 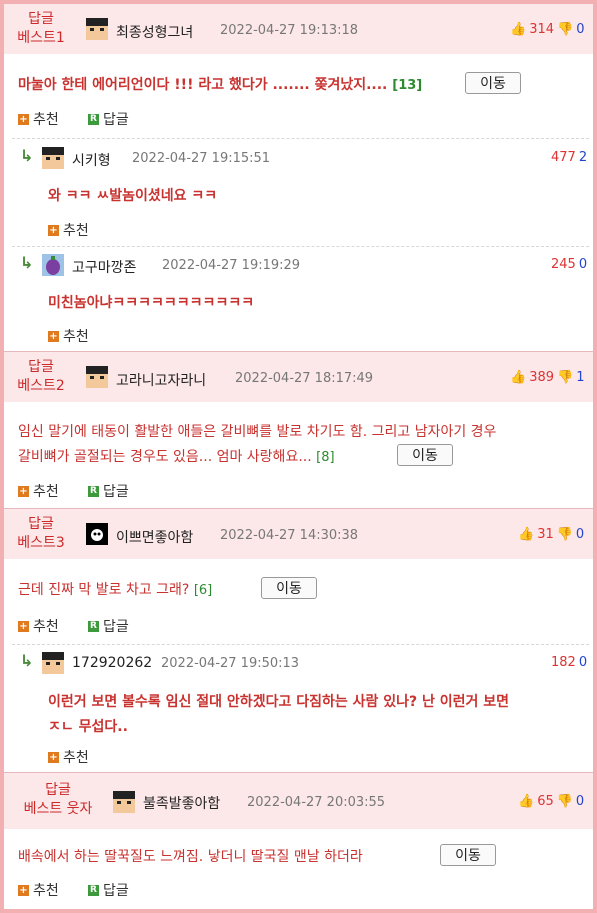 What do you see at coordinates (88, 727) in the screenshot?
I see `comment-text-line-2: ㅈㄴ 무섭다..` at bounding box center [88, 727].